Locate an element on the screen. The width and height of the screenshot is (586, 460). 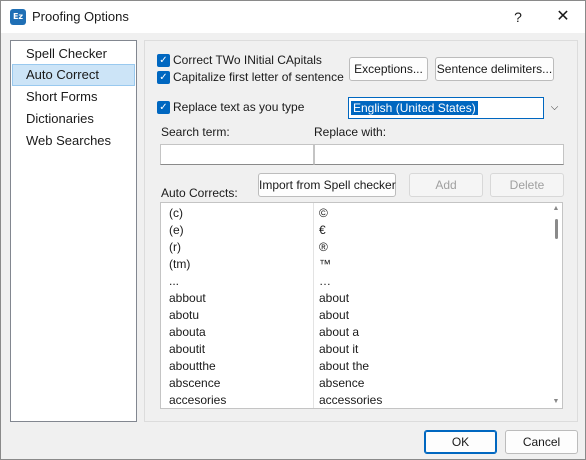
scroll-up-icon: ▲ is located at coordinates (556, 209).